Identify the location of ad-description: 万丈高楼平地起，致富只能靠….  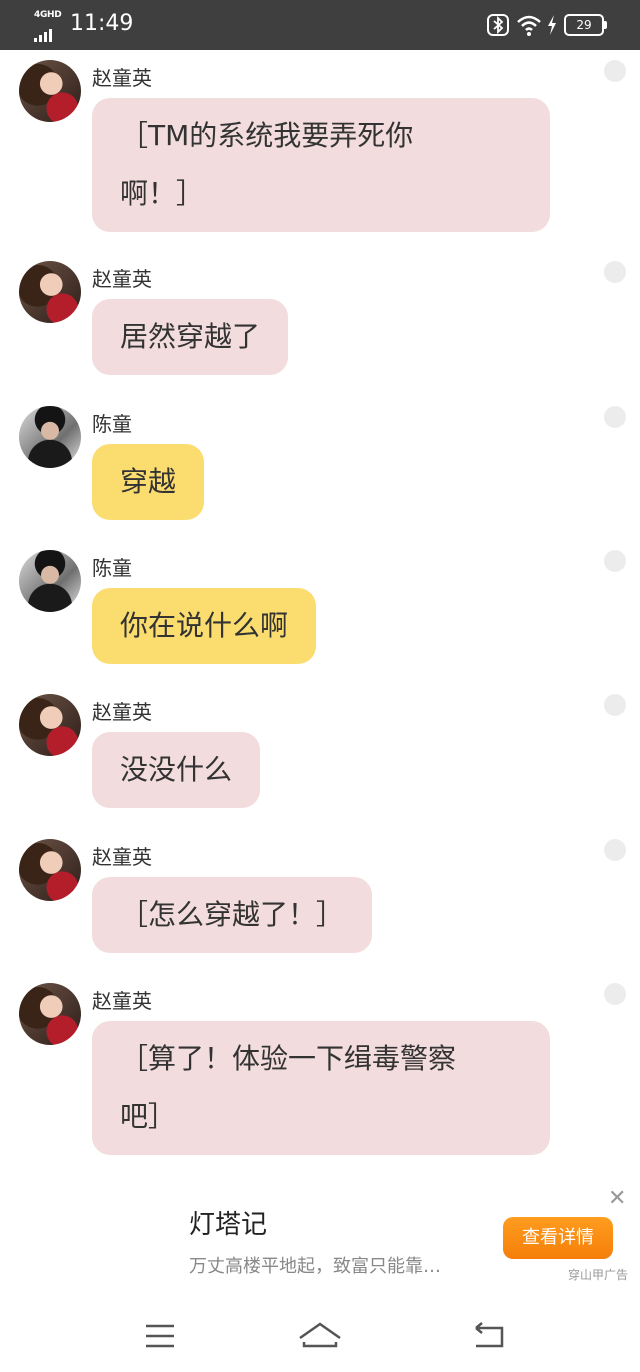
(315, 1266).